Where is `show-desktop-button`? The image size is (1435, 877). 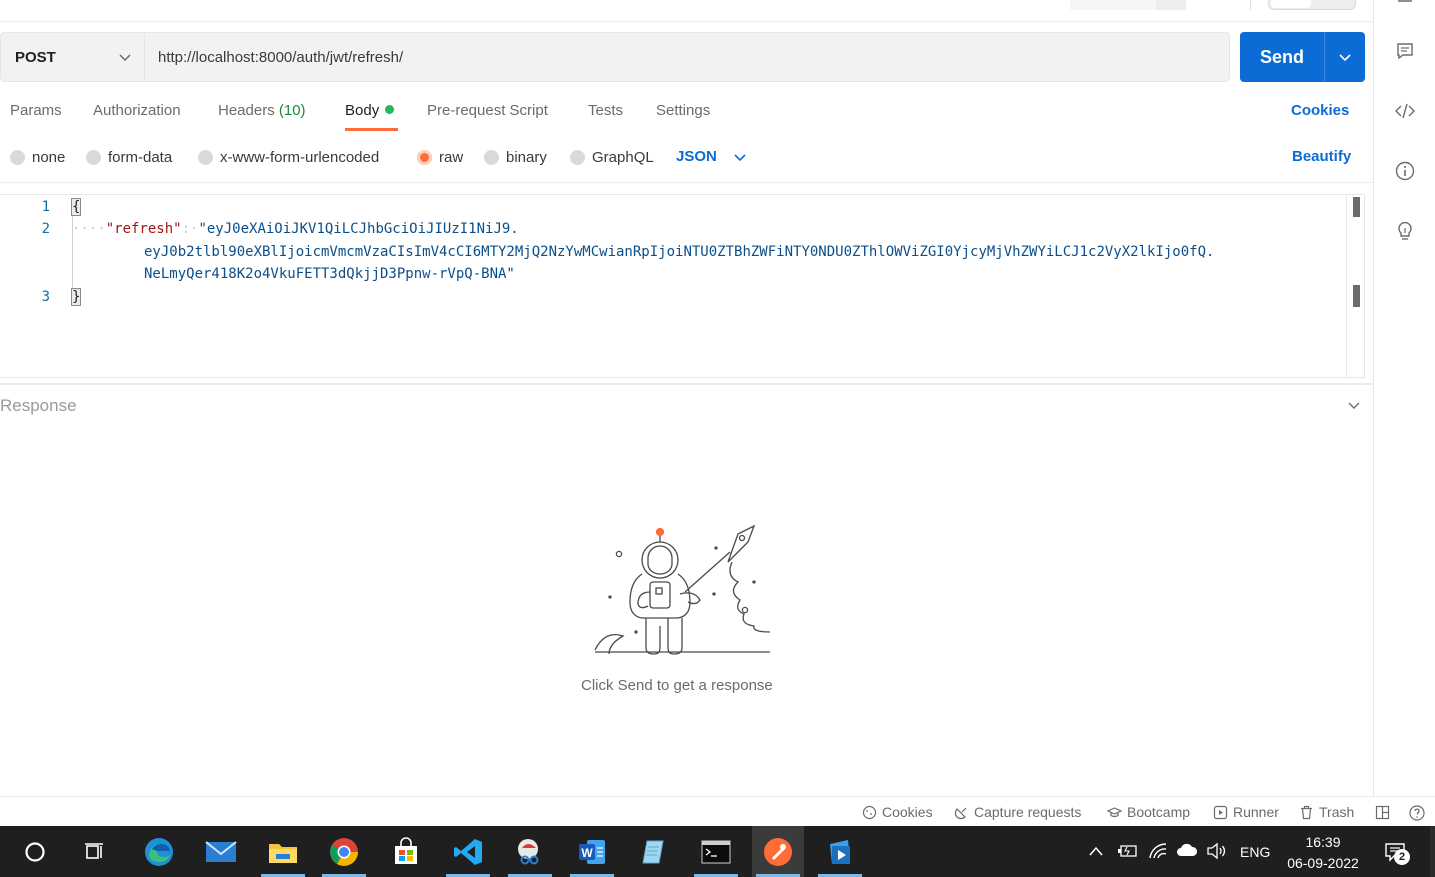
show-desktop-button is located at coordinates (1432, 851).